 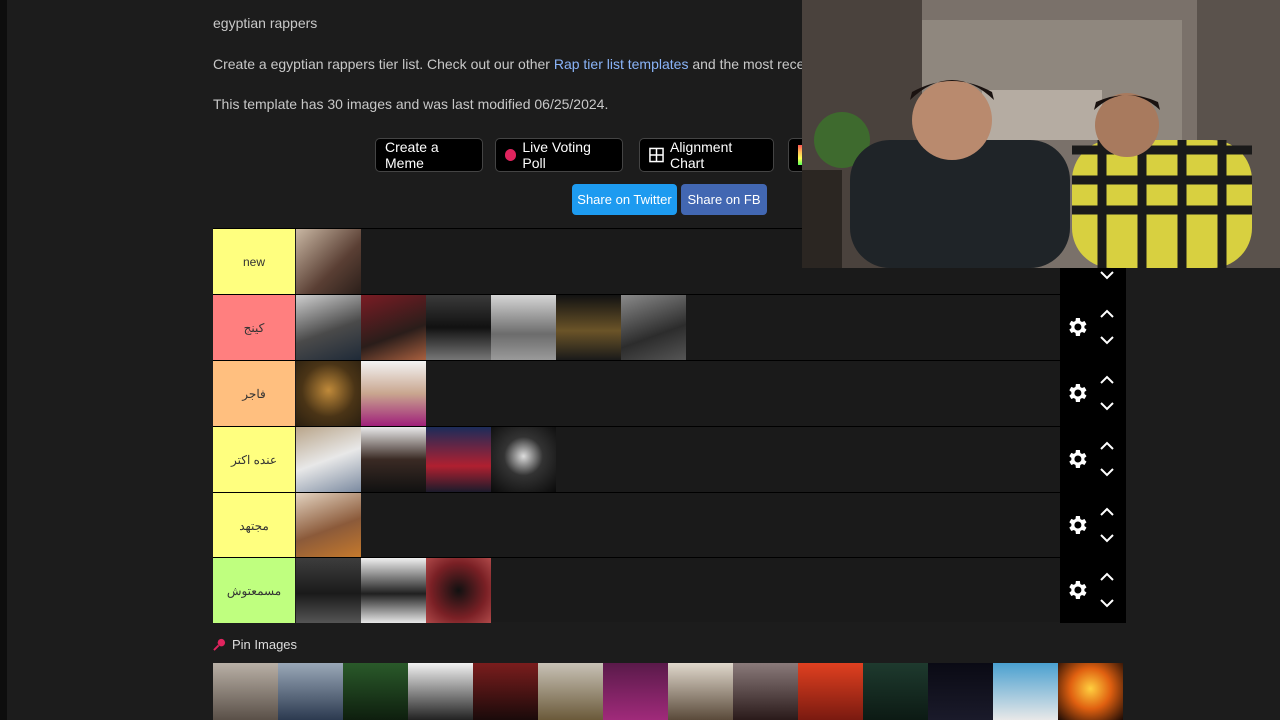 What do you see at coordinates (254, 459) in the screenshot?
I see `tier-label: عنده اكتر` at bounding box center [254, 459].